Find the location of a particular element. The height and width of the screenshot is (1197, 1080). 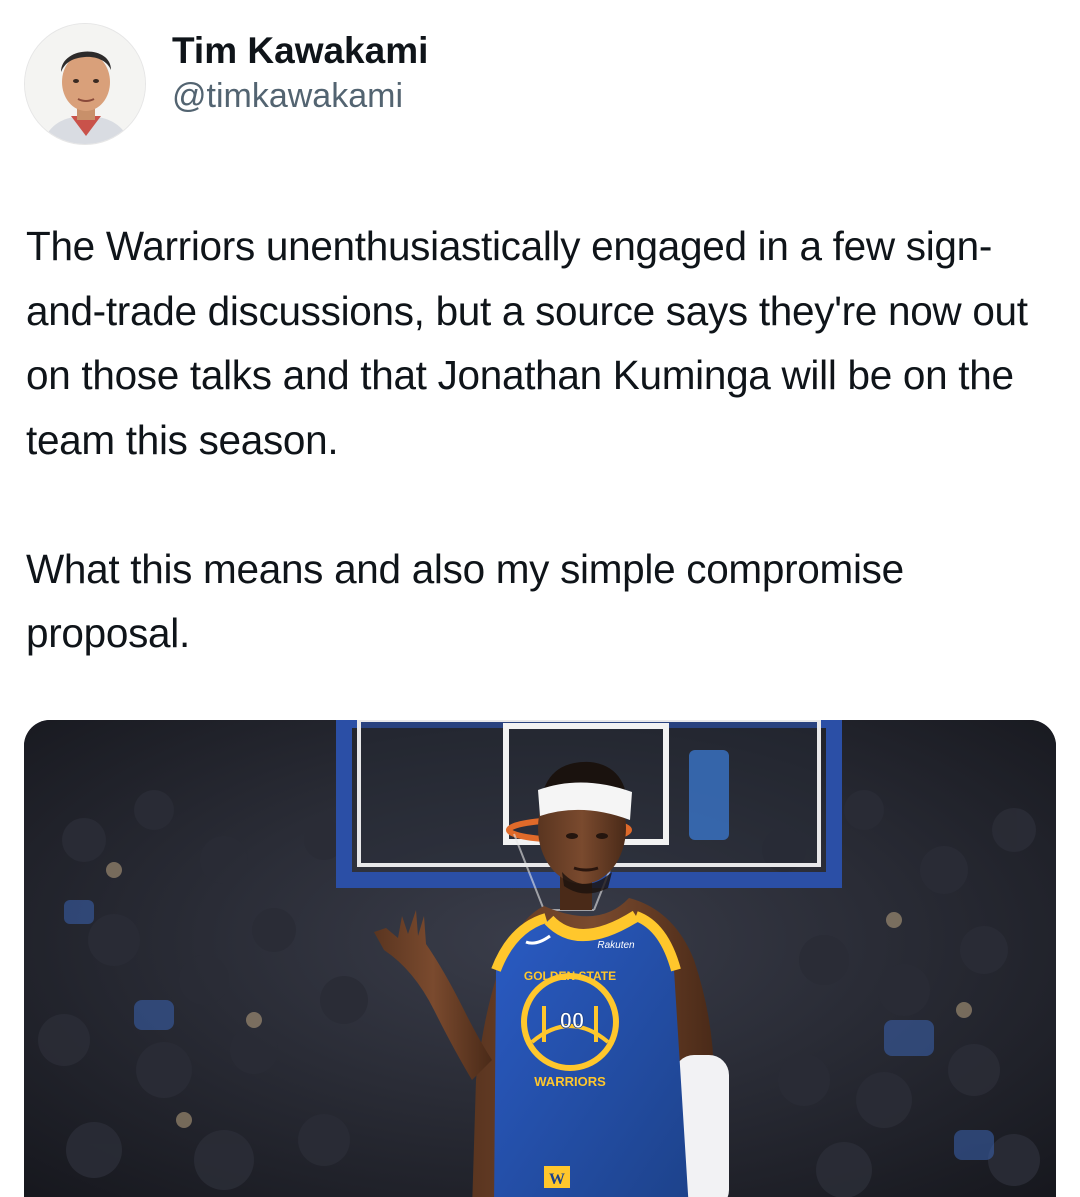

jersey-sponsor: Rakuten is located at coordinates (616, 945).